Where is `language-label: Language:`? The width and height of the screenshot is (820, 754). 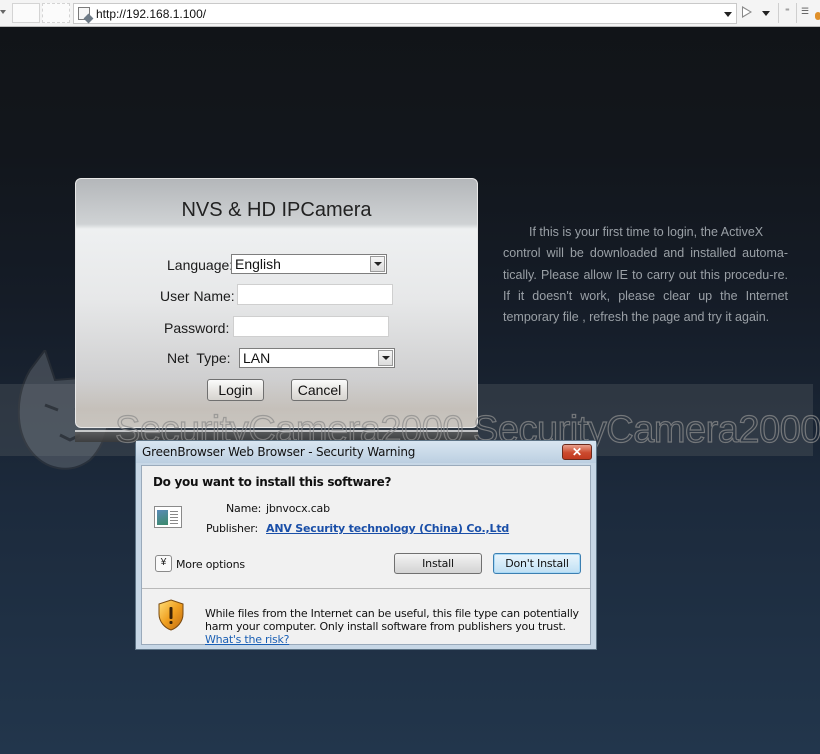
language-label: Language: is located at coordinates (200, 265).